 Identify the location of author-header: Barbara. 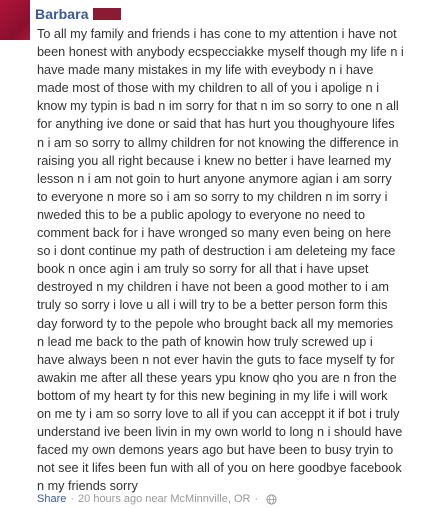
(78, 13).